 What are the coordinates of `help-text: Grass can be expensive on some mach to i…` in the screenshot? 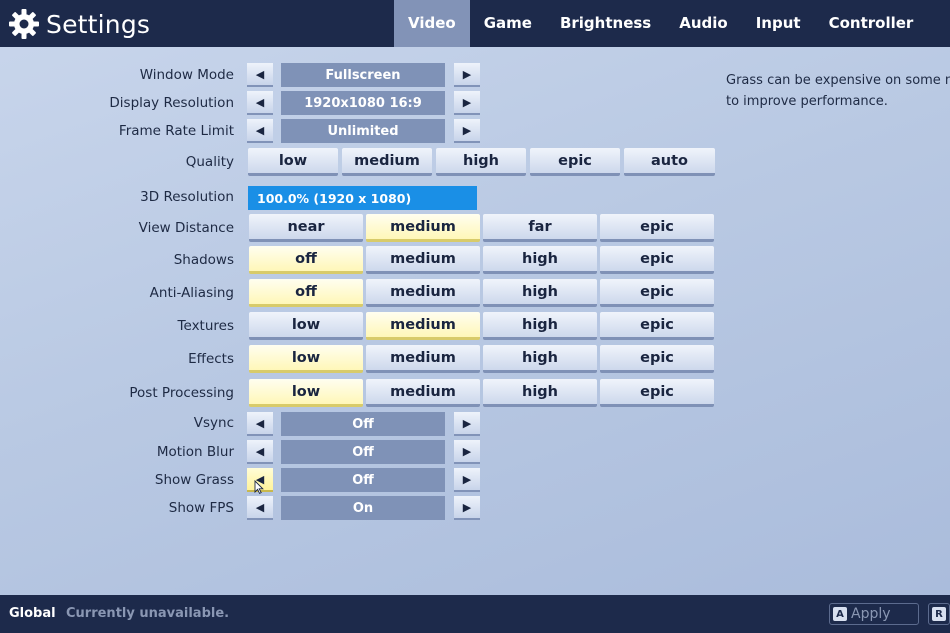 It's located at (838, 91).